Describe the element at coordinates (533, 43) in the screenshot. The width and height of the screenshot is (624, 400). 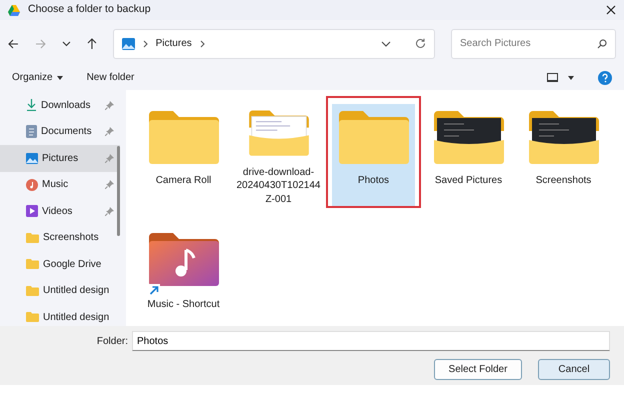
I see `search-field: Search Pictures` at that location.